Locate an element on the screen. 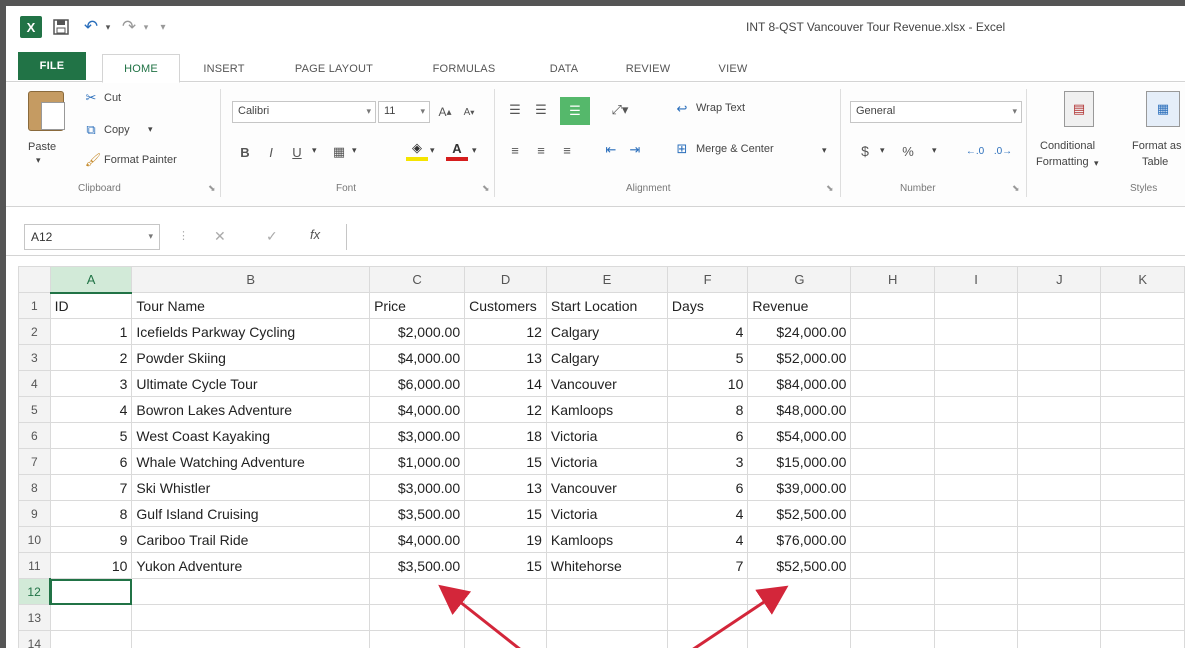 The width and height of the screenshot is (1185, 648). cell-i11 is located at coordinates (976, 565).